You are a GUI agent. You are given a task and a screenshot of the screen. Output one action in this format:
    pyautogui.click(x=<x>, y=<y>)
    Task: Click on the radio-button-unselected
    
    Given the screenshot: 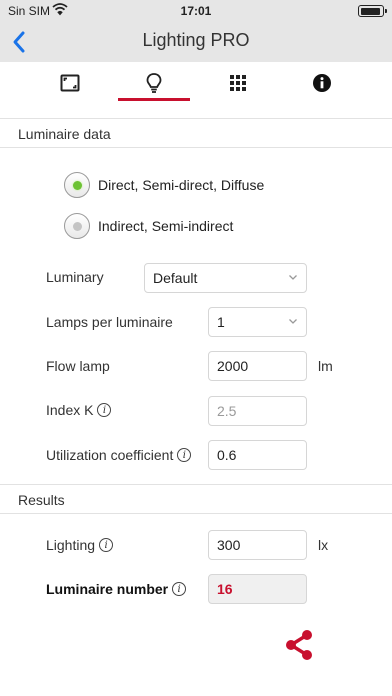 What is the action you would take?
    pyautogui.click(x=77, y=226)
    